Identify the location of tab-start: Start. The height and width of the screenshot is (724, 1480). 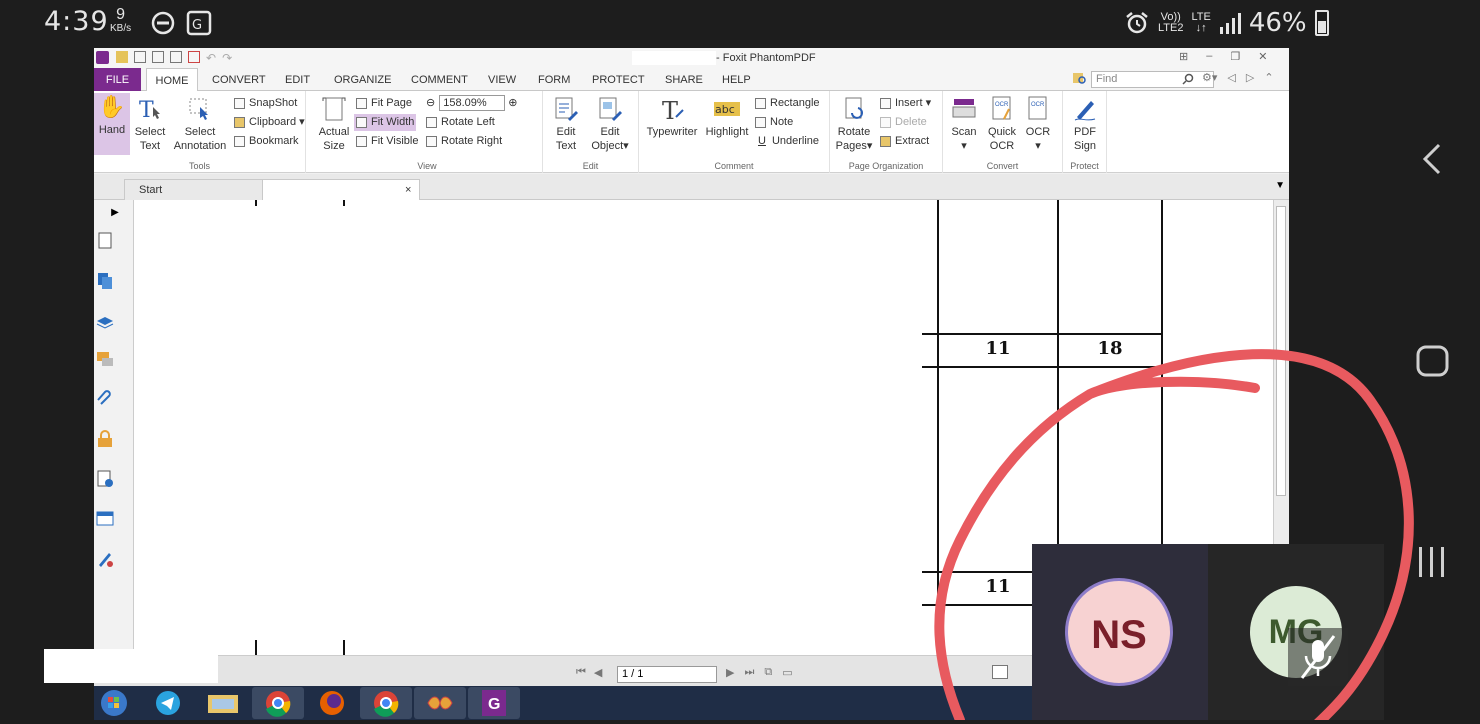
(194, 189).